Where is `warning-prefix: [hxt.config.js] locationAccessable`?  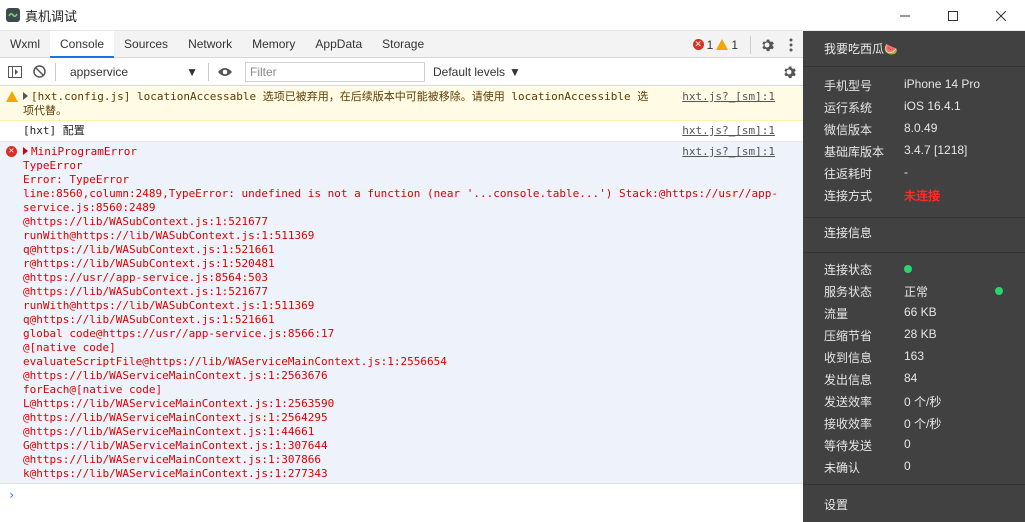
warning-prefix: [hxt.config.js] locationAccessable is located at coordinates (147, 96).